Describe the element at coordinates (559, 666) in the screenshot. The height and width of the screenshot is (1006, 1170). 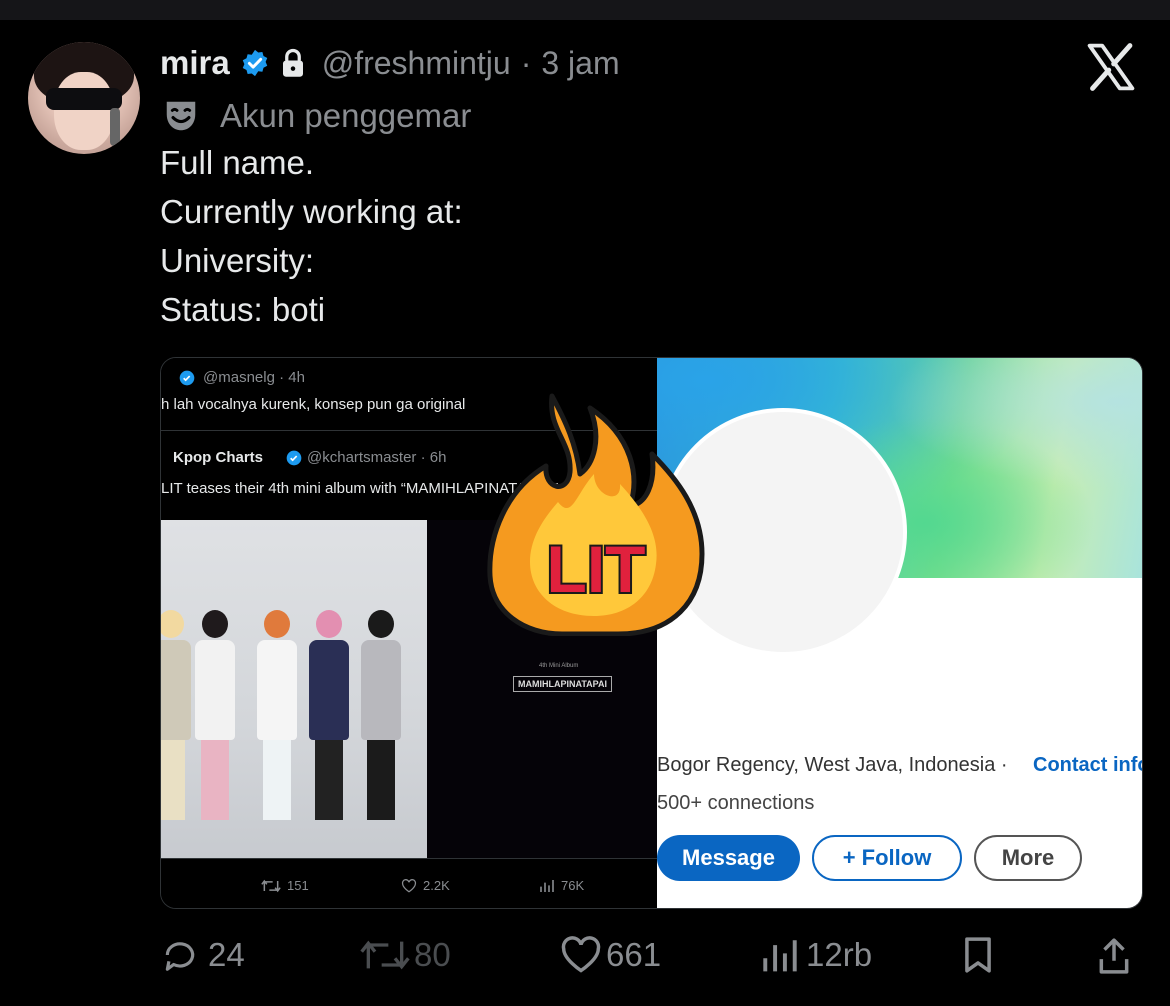
I see `poster-subtitle: 4th Mini Album` at that location.